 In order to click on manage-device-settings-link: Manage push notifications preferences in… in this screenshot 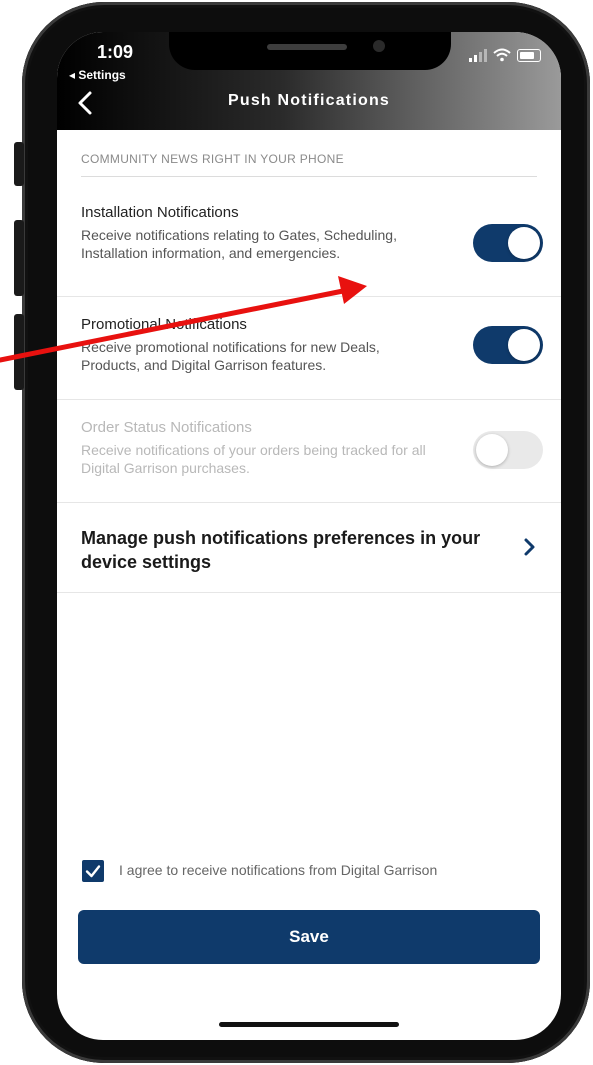, I will do `click(291, 550)`.